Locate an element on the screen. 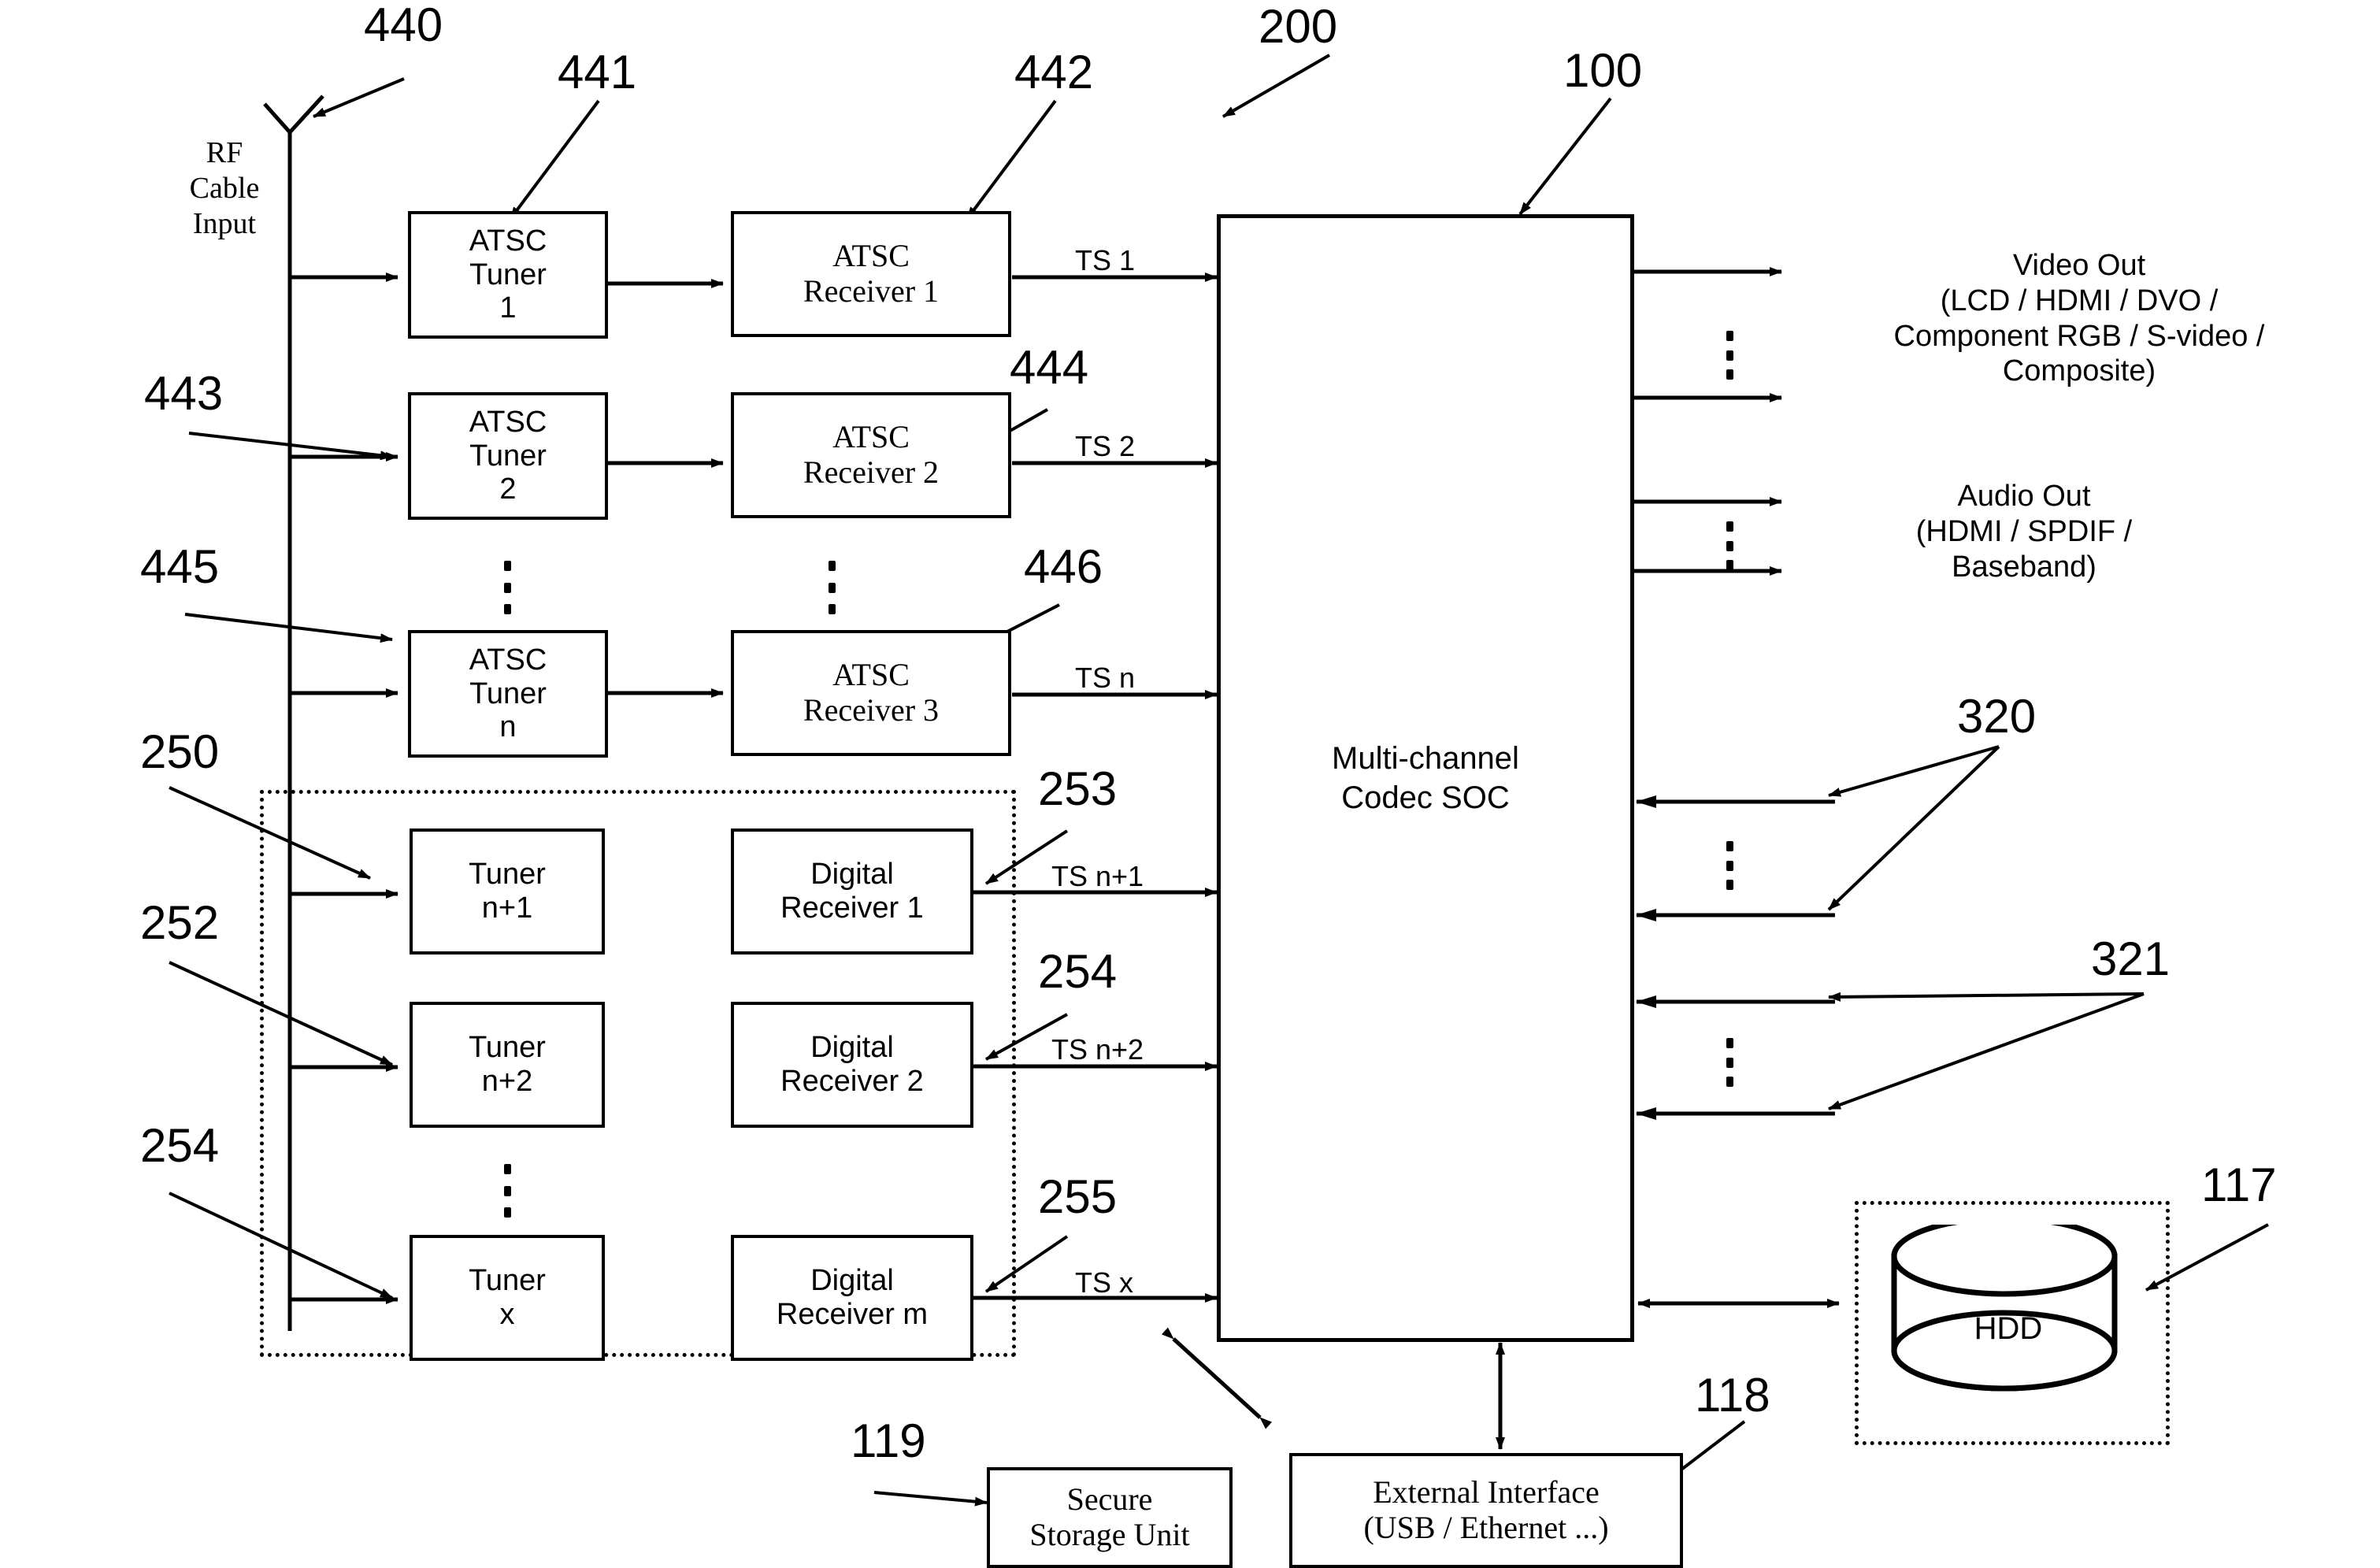 The width and height of the screenshot is (2380, 1568). digital-receiver-2-label: Digital Receiver 2 is located at coordinates (852, 1064).